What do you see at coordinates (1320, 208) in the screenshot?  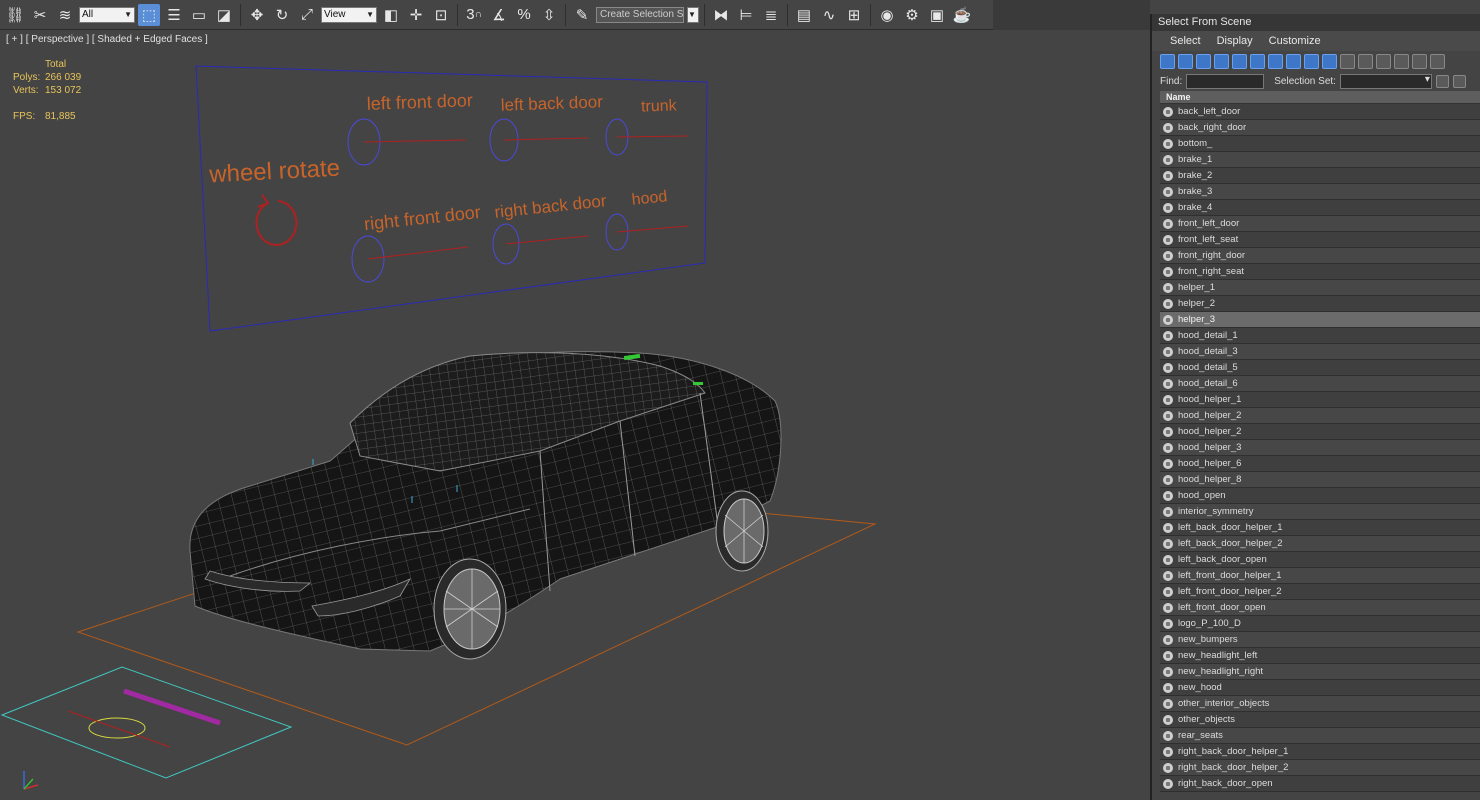 I see `list-item: brake_4` at bounding box center [1320, 208].